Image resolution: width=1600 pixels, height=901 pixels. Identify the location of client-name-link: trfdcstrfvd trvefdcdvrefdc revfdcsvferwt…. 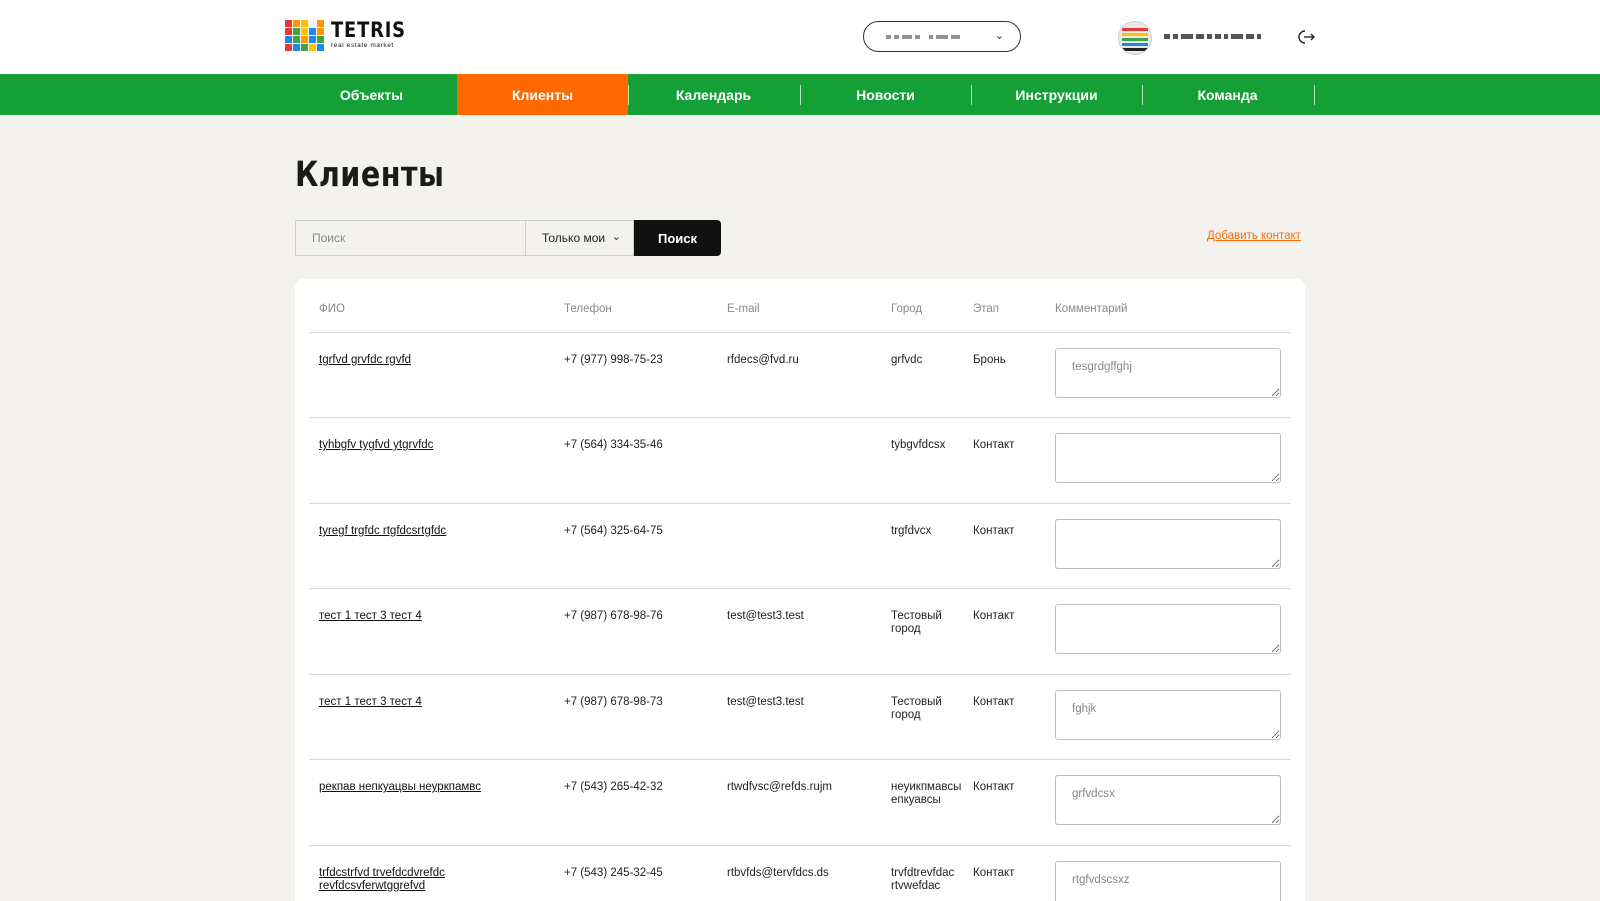
(434, 880).